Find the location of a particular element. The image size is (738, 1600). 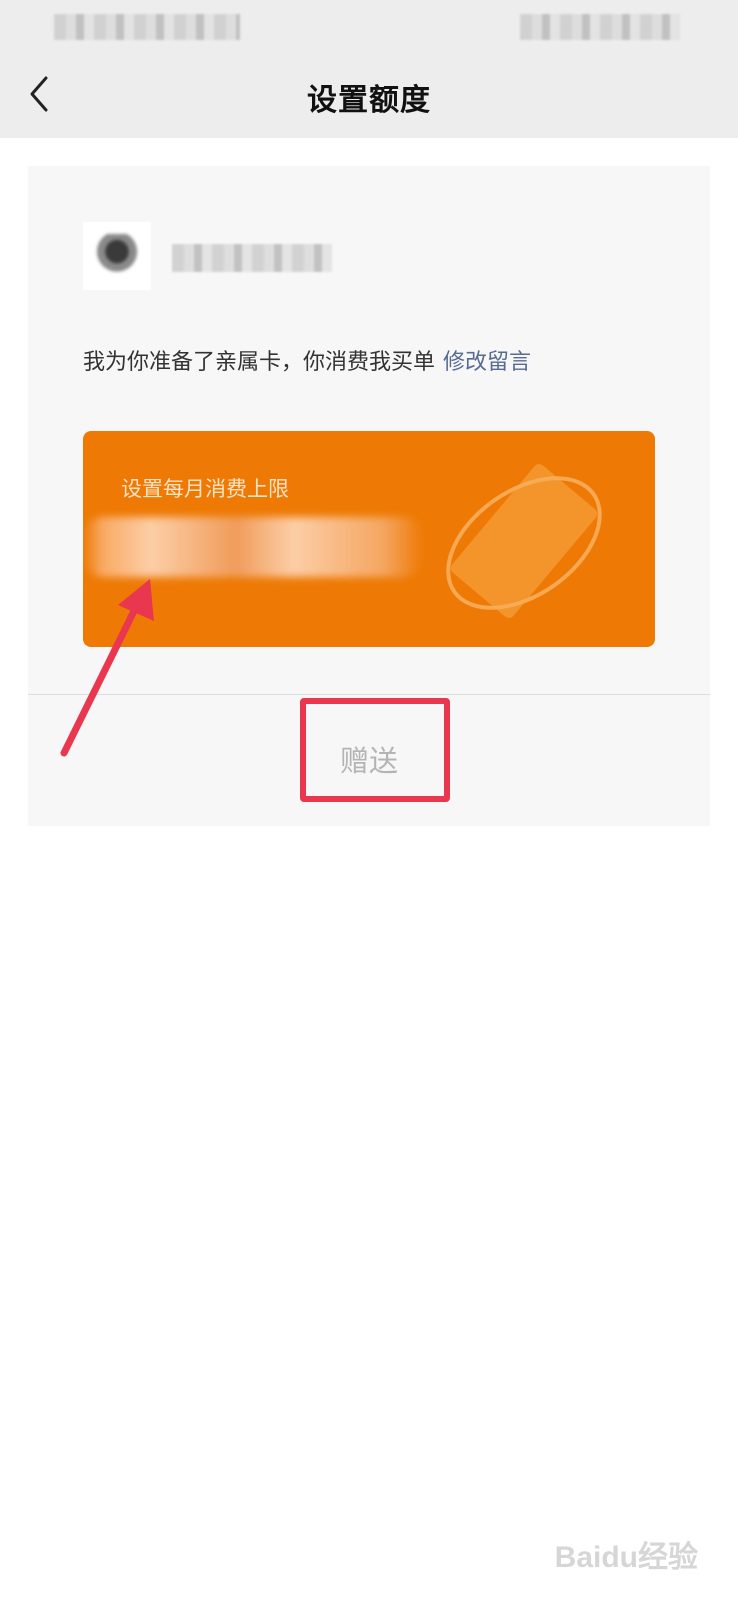

status-bar is located at coordinates (369, 27).